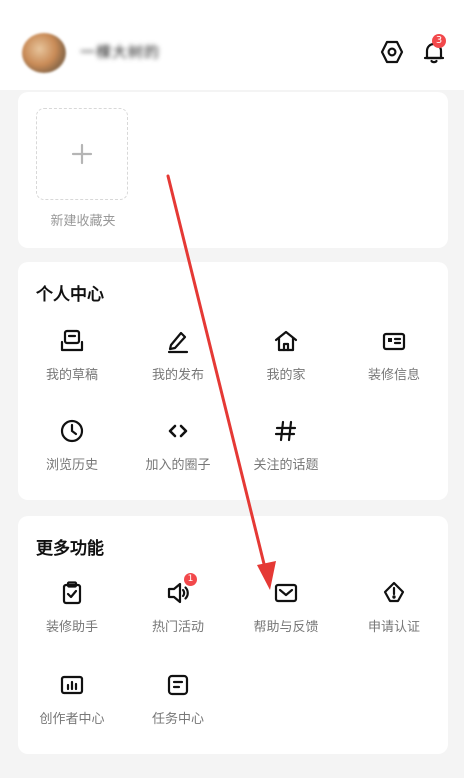 Image resolution: width=464 pixels, height=778 pixels. What do you see at coordinates (72, 445) in the screenshot?
I see `menu-item-history: 浏览历史` at bounding box center [72, 445].